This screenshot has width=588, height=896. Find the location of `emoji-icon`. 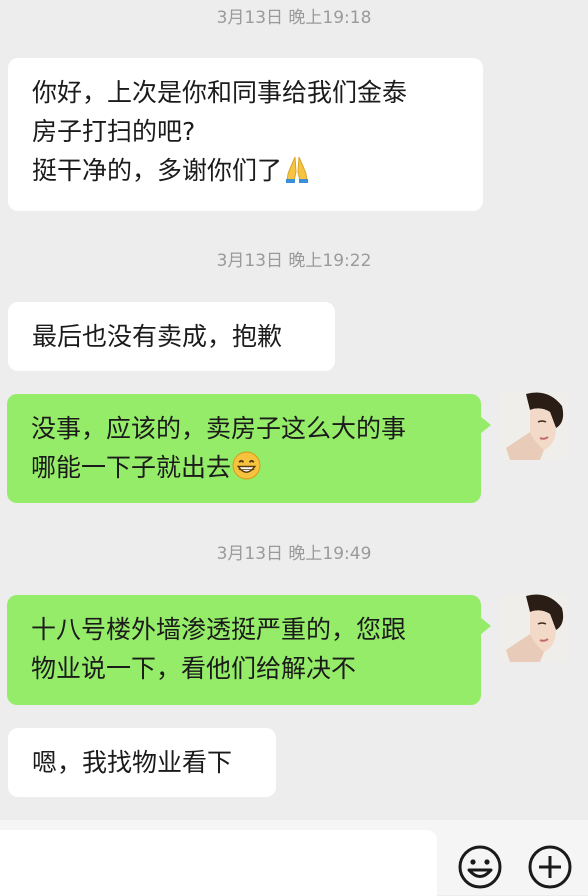

emoji-icon is located at coordinates (480, 867).